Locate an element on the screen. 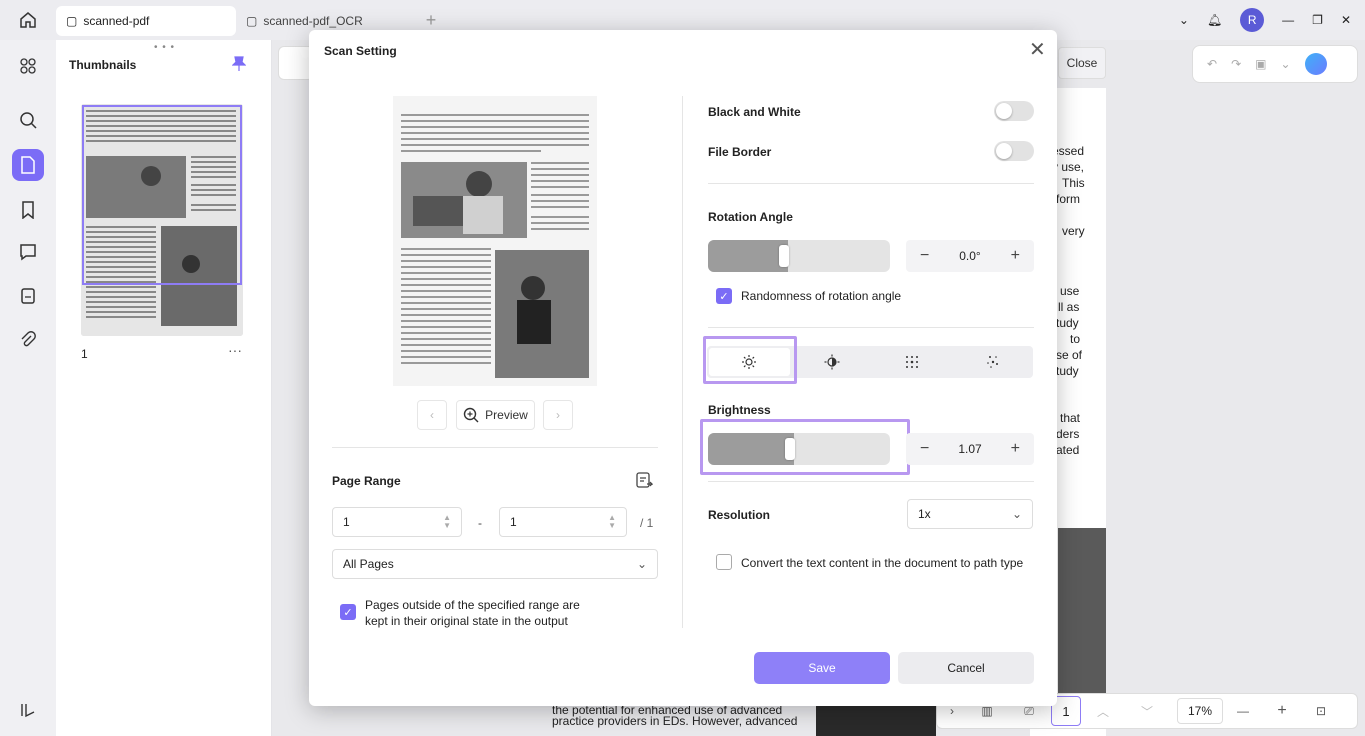 This screenshot has height=736, width=1365. contrast-icon is located at coordinates (832, 362).